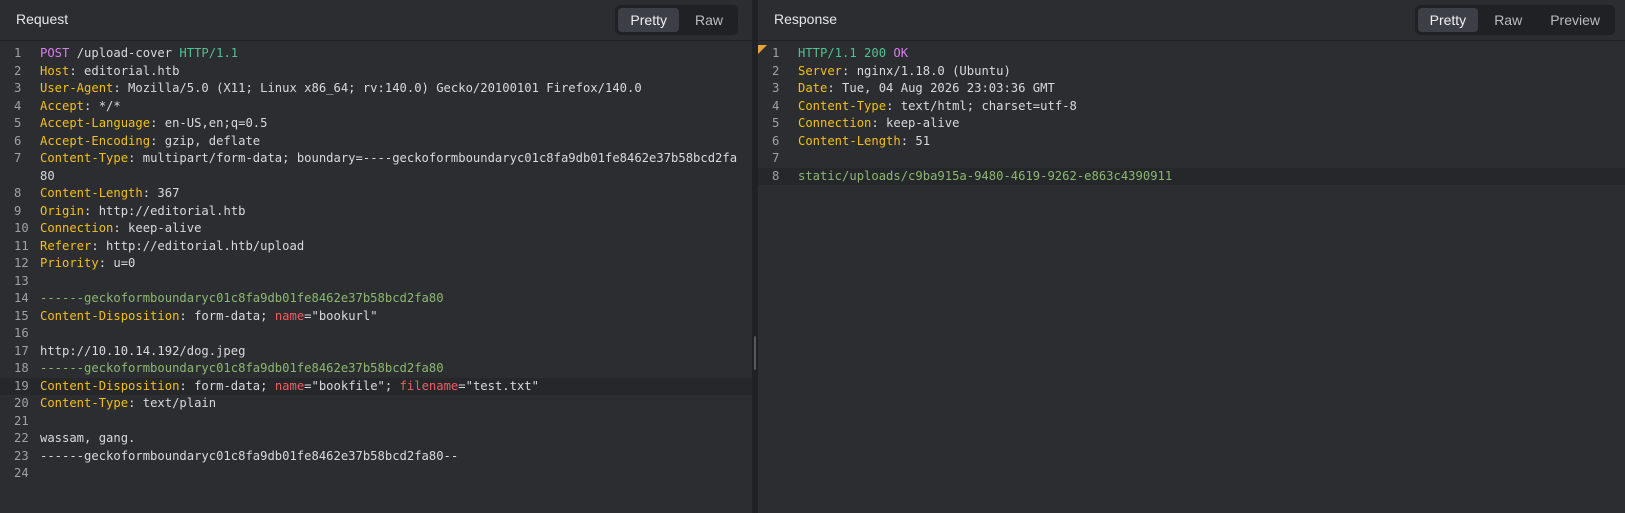  Describe the element at coordinates (776, 123) in the screenshot. I see `line-number: 5` at that location.